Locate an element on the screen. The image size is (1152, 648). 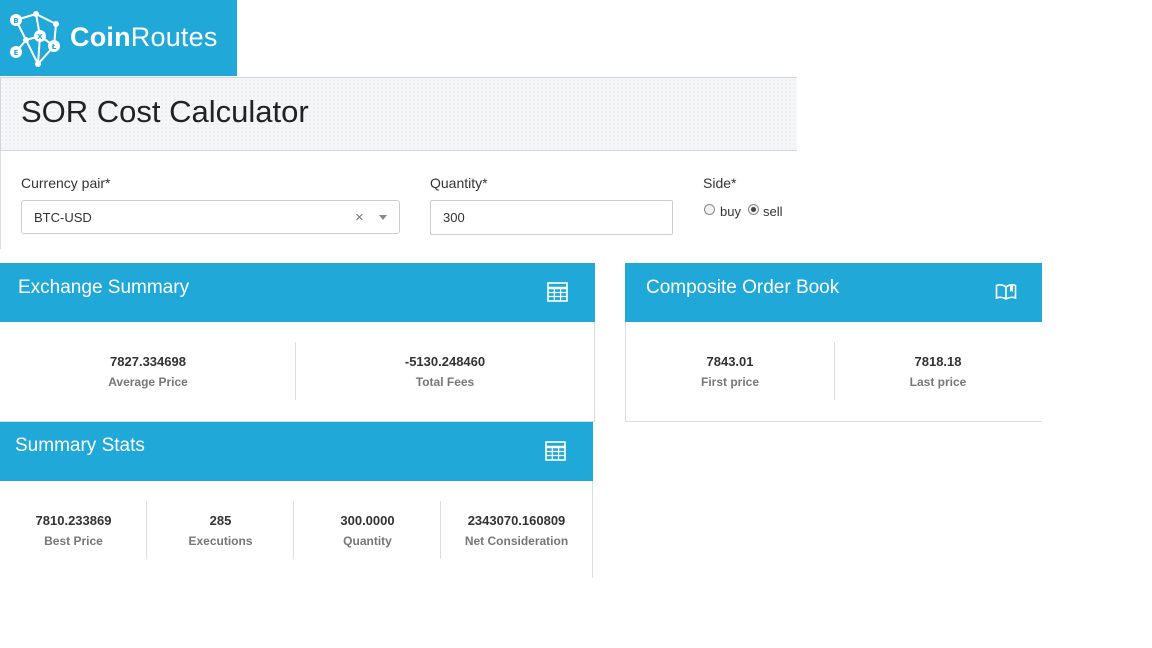
side-buy-label: buy is located at coordinates (730, 211).